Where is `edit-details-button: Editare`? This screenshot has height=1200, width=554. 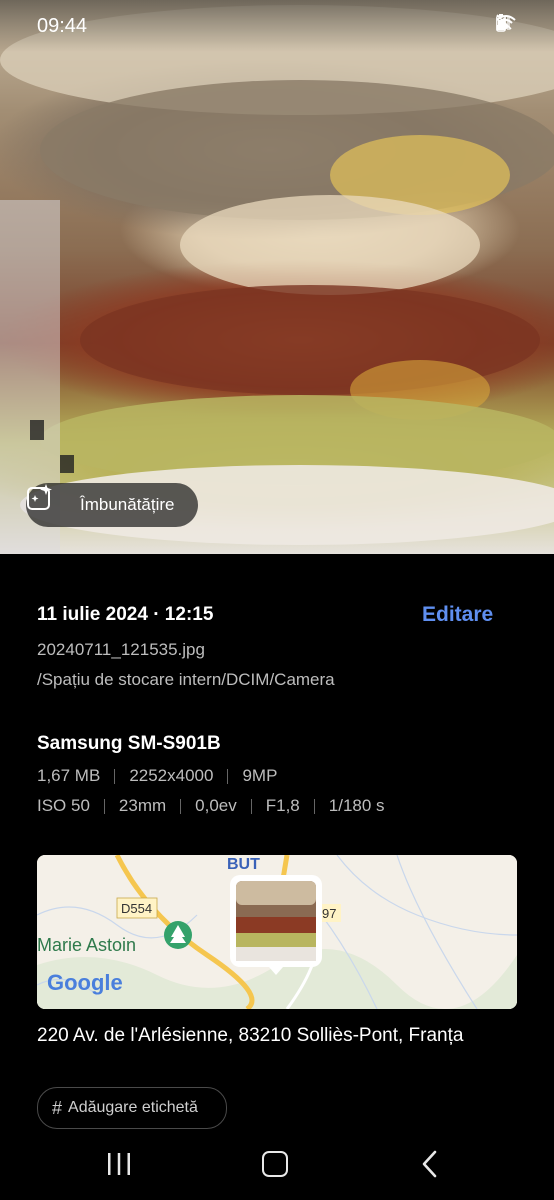 edit-details-button: Editare is located at coordinates (457, 615).